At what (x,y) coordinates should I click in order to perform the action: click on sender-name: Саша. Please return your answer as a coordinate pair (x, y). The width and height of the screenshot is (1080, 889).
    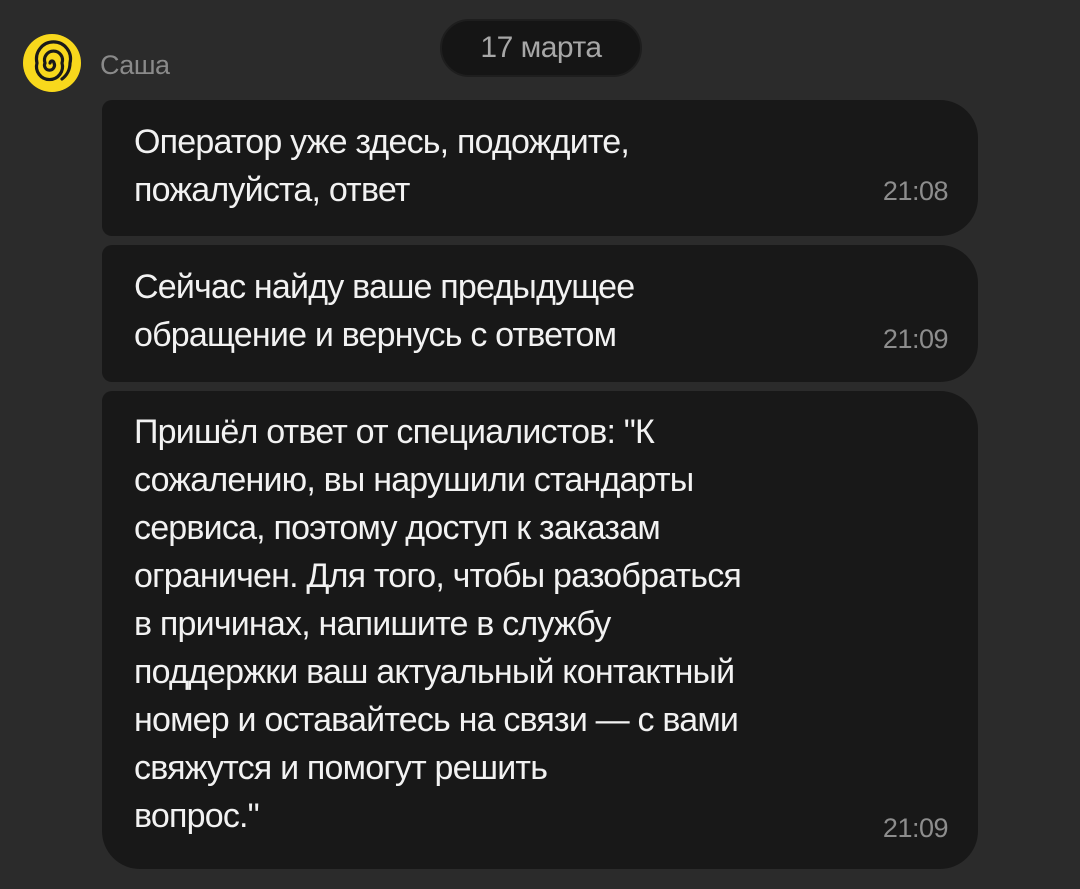
    Looking at the image, I should click on (135, 65).